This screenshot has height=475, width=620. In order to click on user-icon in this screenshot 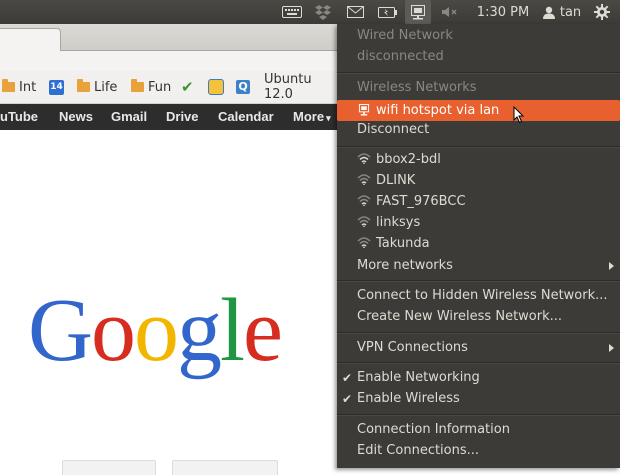, I will do `click(548, 12)`.